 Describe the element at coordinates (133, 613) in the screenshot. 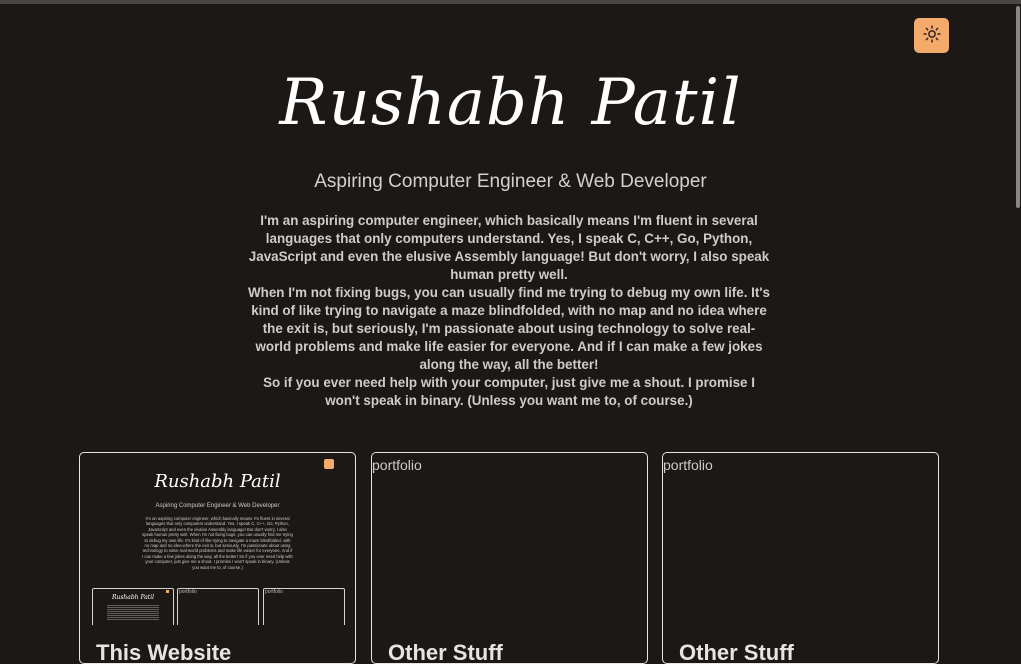

I see `thumbnail-mini-card-text` at that location.